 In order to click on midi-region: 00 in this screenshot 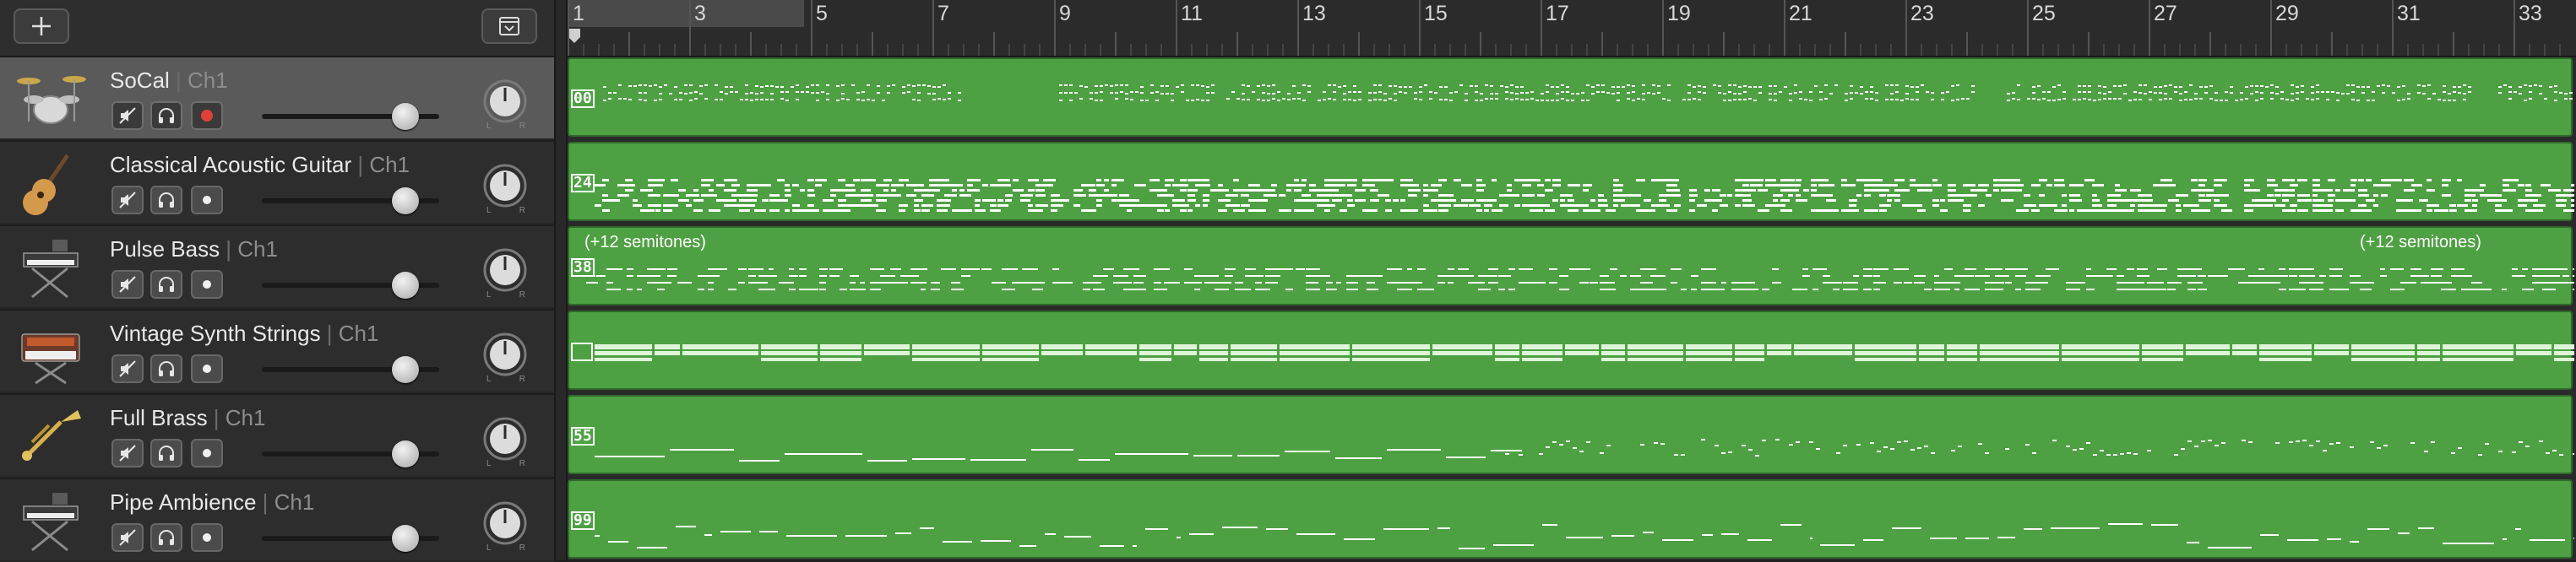, I will do `click(1570, 97)`.